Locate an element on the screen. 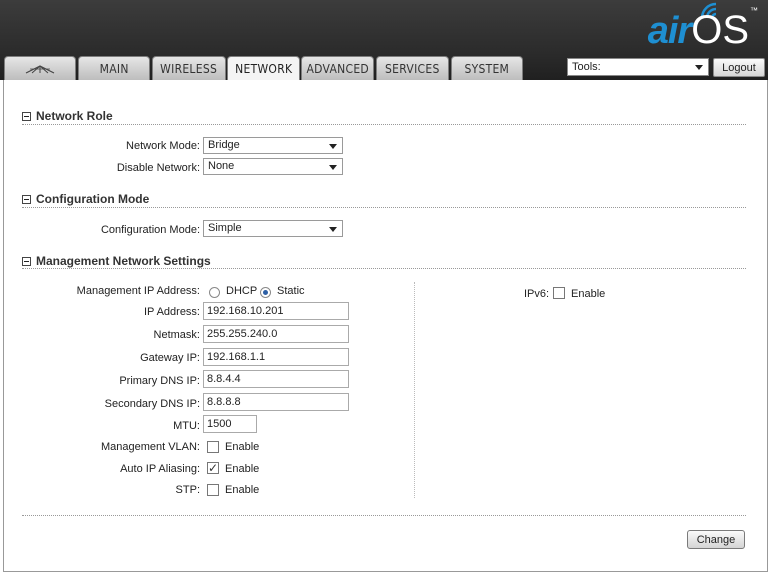 Image resolution: width=768 pixels, height=572 pixels. tab-main-label: MAIN is located at coordinates (114, 68).